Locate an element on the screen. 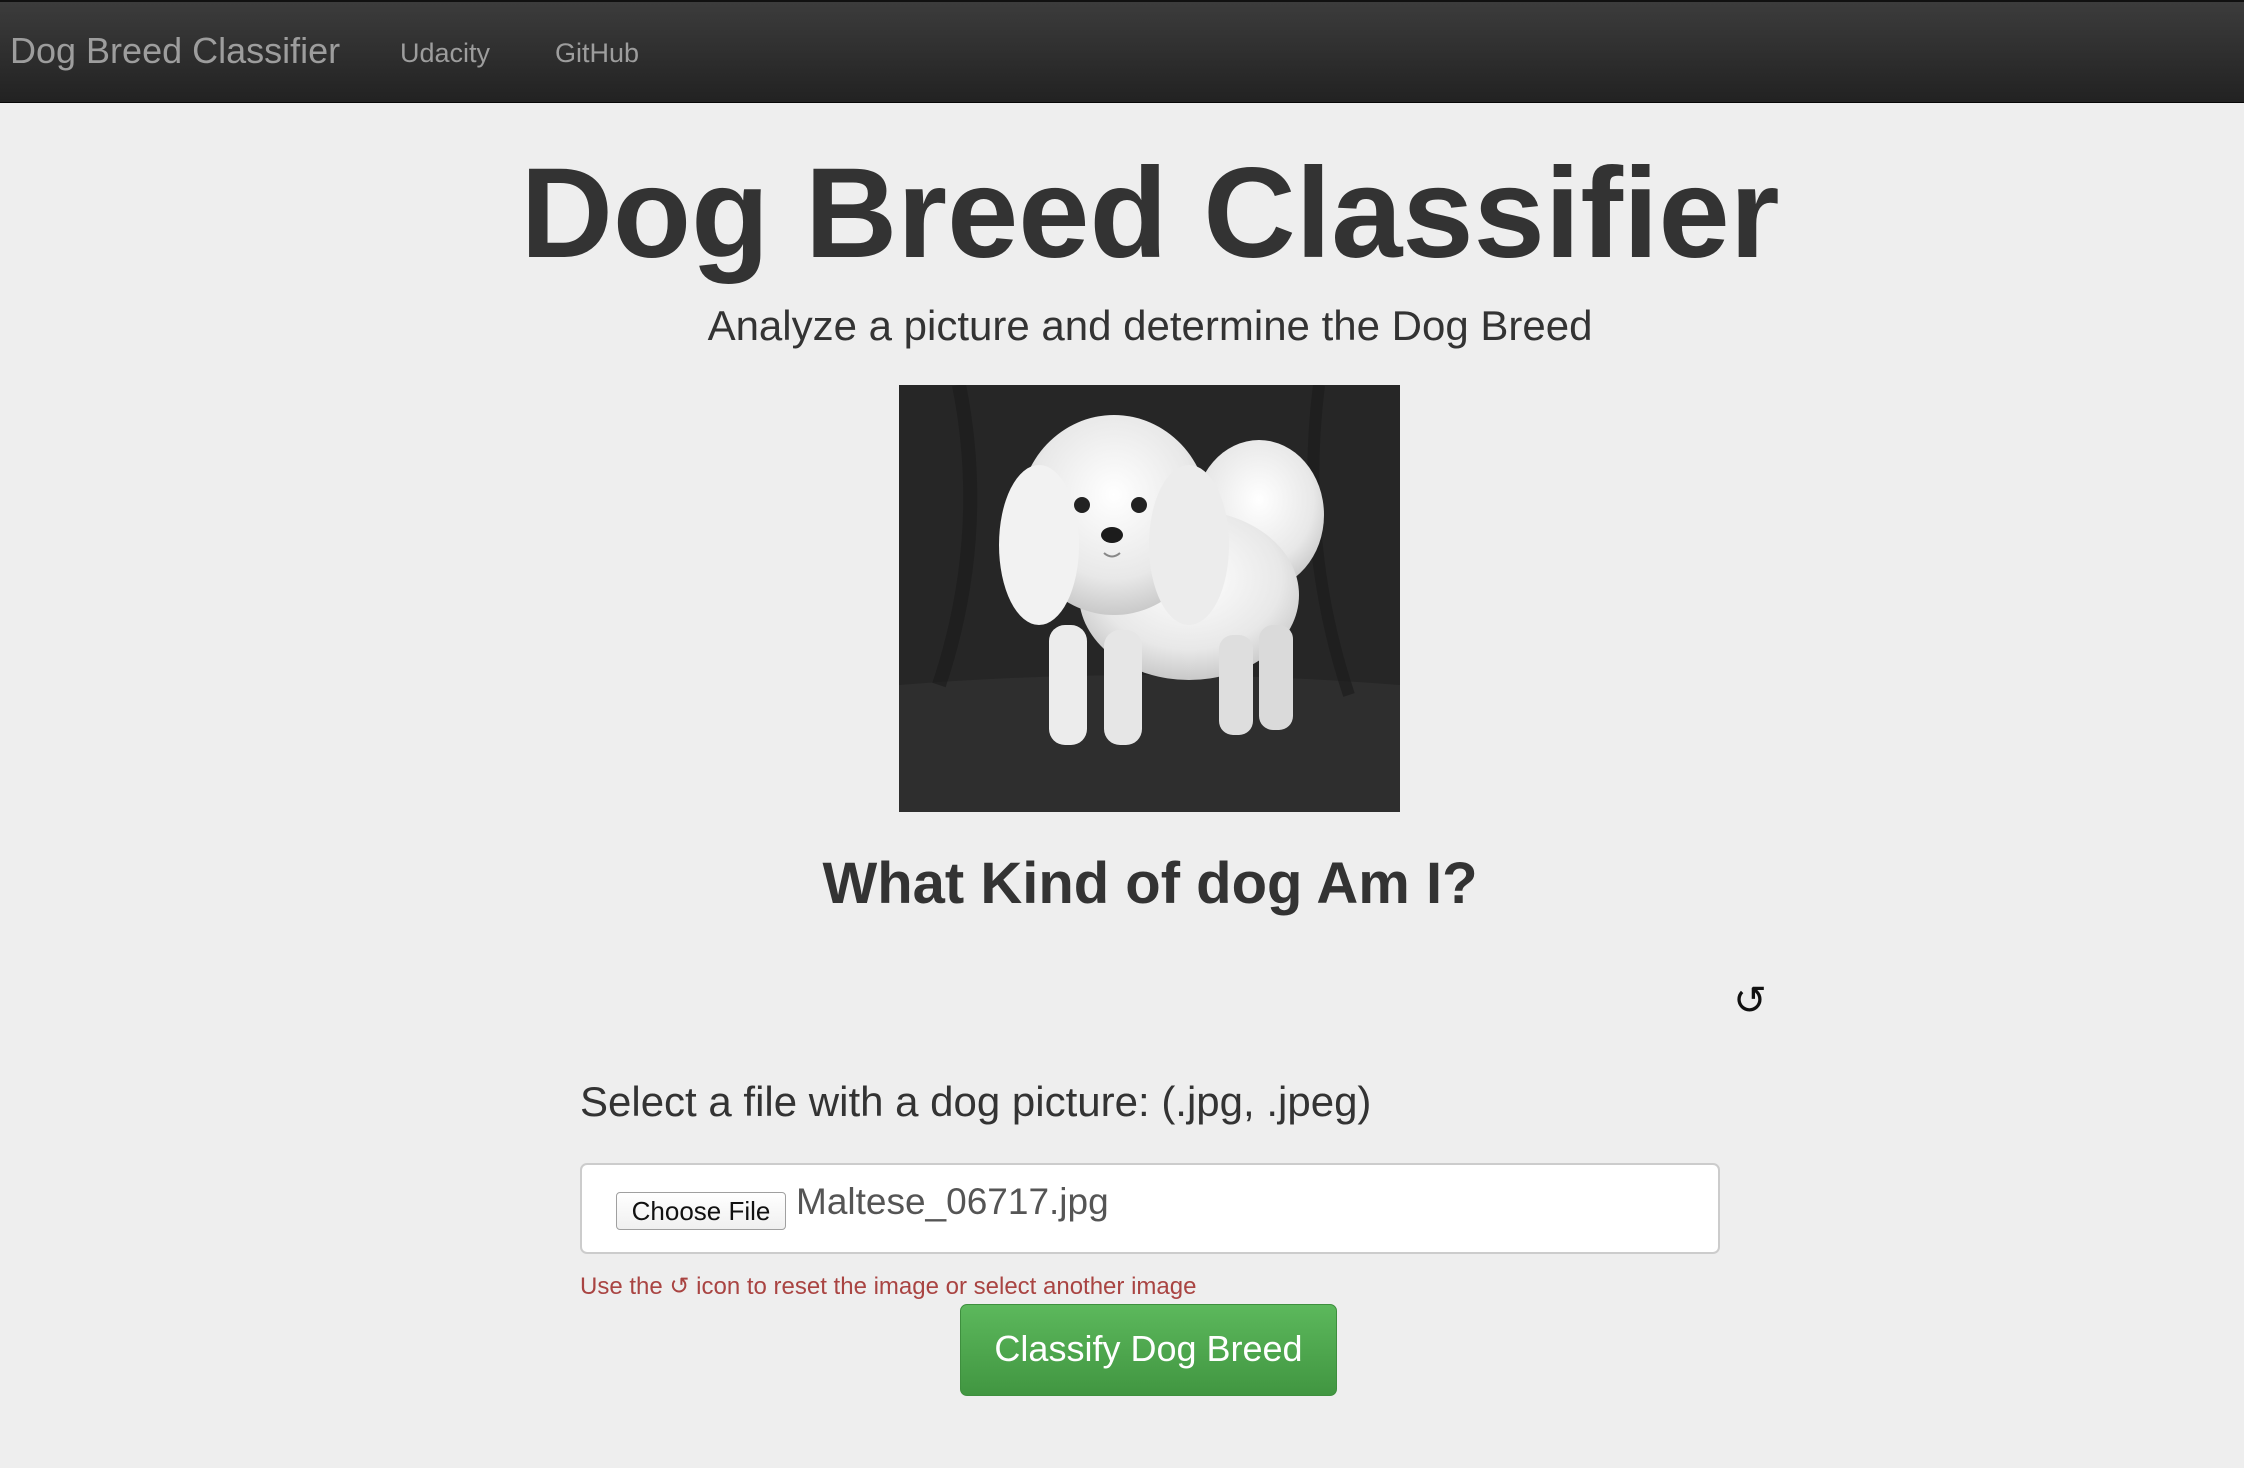 The height and width of the screenshot is (1468, 2244). nav-link-udacity: Udacity is located at coordinates (445, 53).